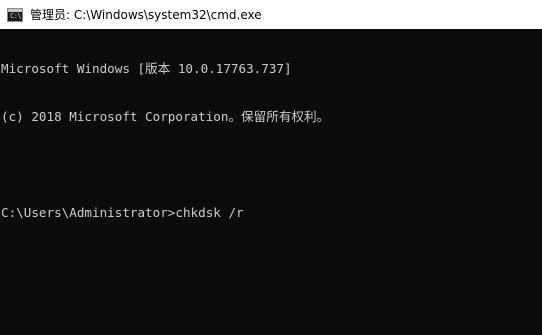 The height and width of the screenshot is (335, 542). Describe the element at coordinates (209, 213) in the screenshot. I see `command-text: chkdsk /r` at that location.